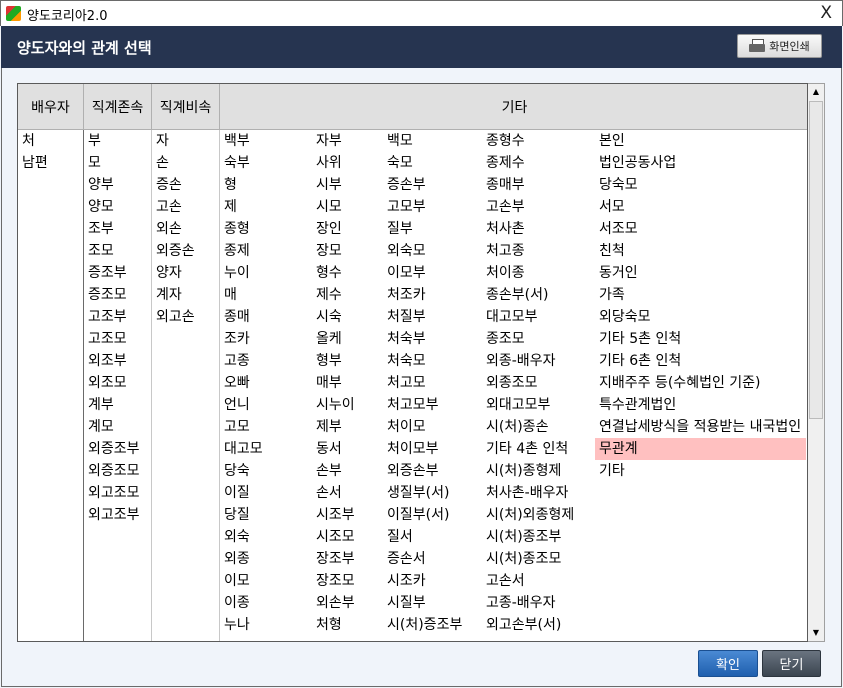 This screenshot has height=688, width=843. Describe the element at coordinates (432, 383) in the screenshot. I see `relation-item: 처고모` at that location.